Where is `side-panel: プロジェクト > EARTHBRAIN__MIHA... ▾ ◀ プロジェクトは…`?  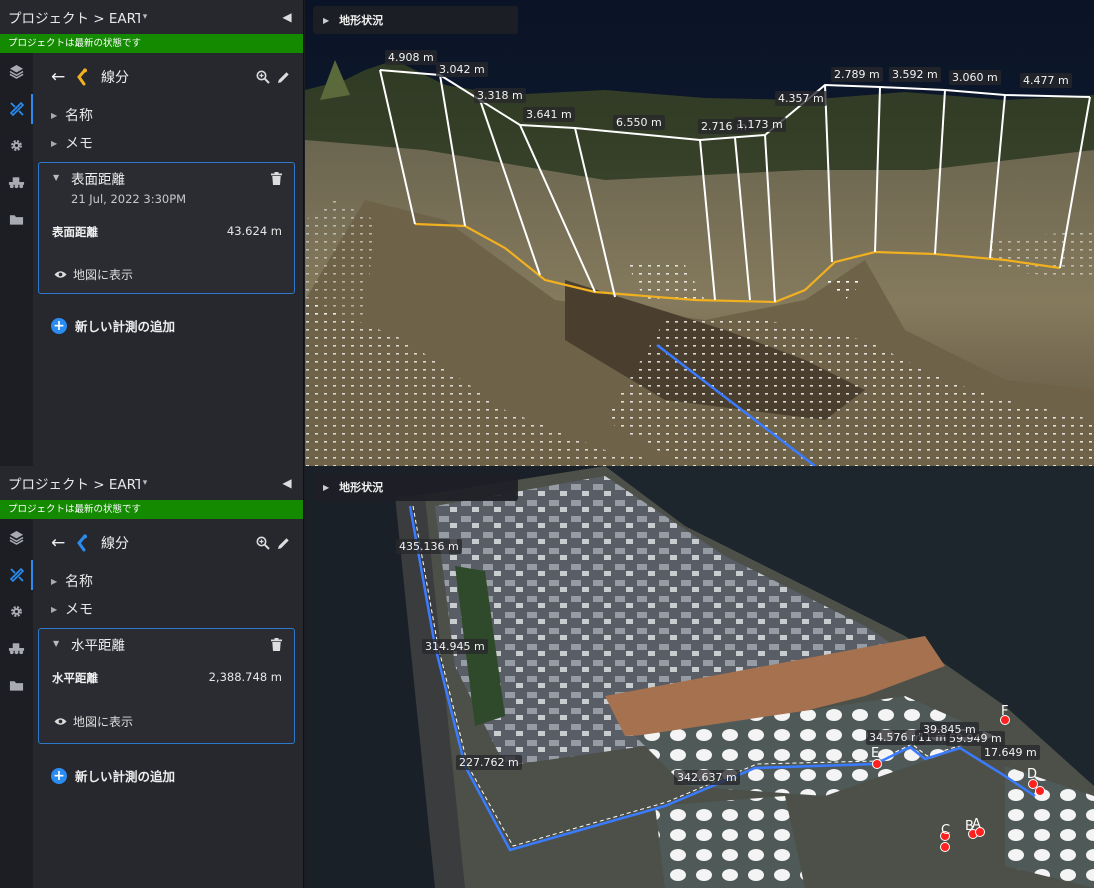 side-panel: プロジェクト > EARTHBRAIN__MIHA... ▾ ◀ プロジェクトは… is located at coordinates (152, 677).